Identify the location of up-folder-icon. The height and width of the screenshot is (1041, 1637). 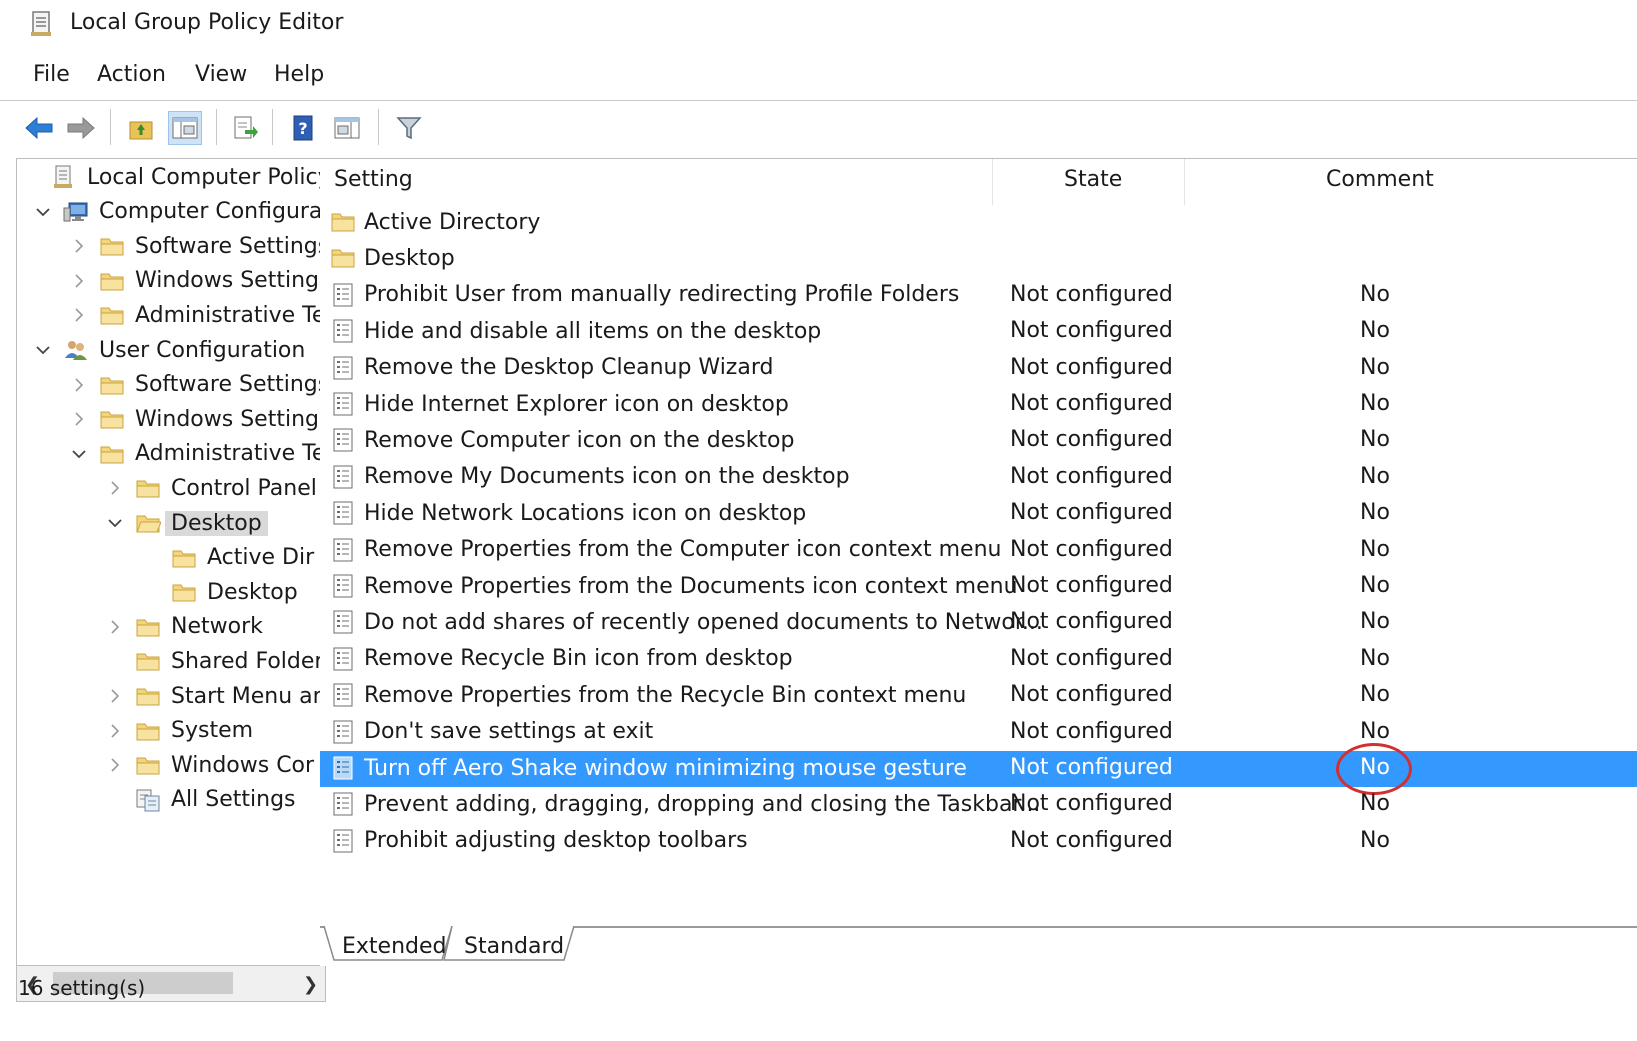
(141, 130).